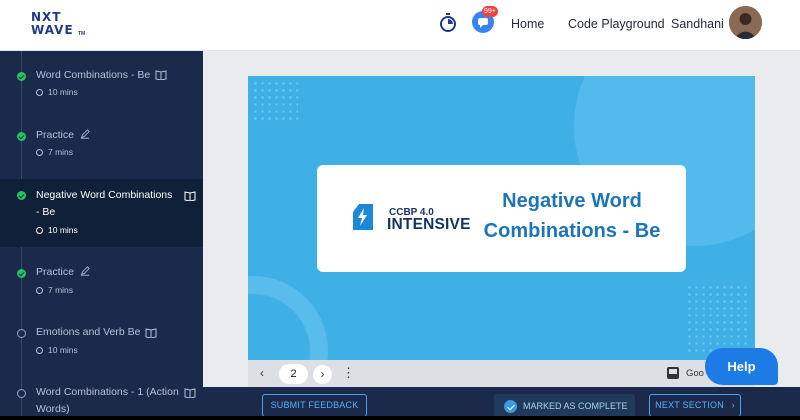 The width and height of the screenshot is (800, 420). I want to click on sidebar-item-title: Word Combinations - Be, so click(93, 75).